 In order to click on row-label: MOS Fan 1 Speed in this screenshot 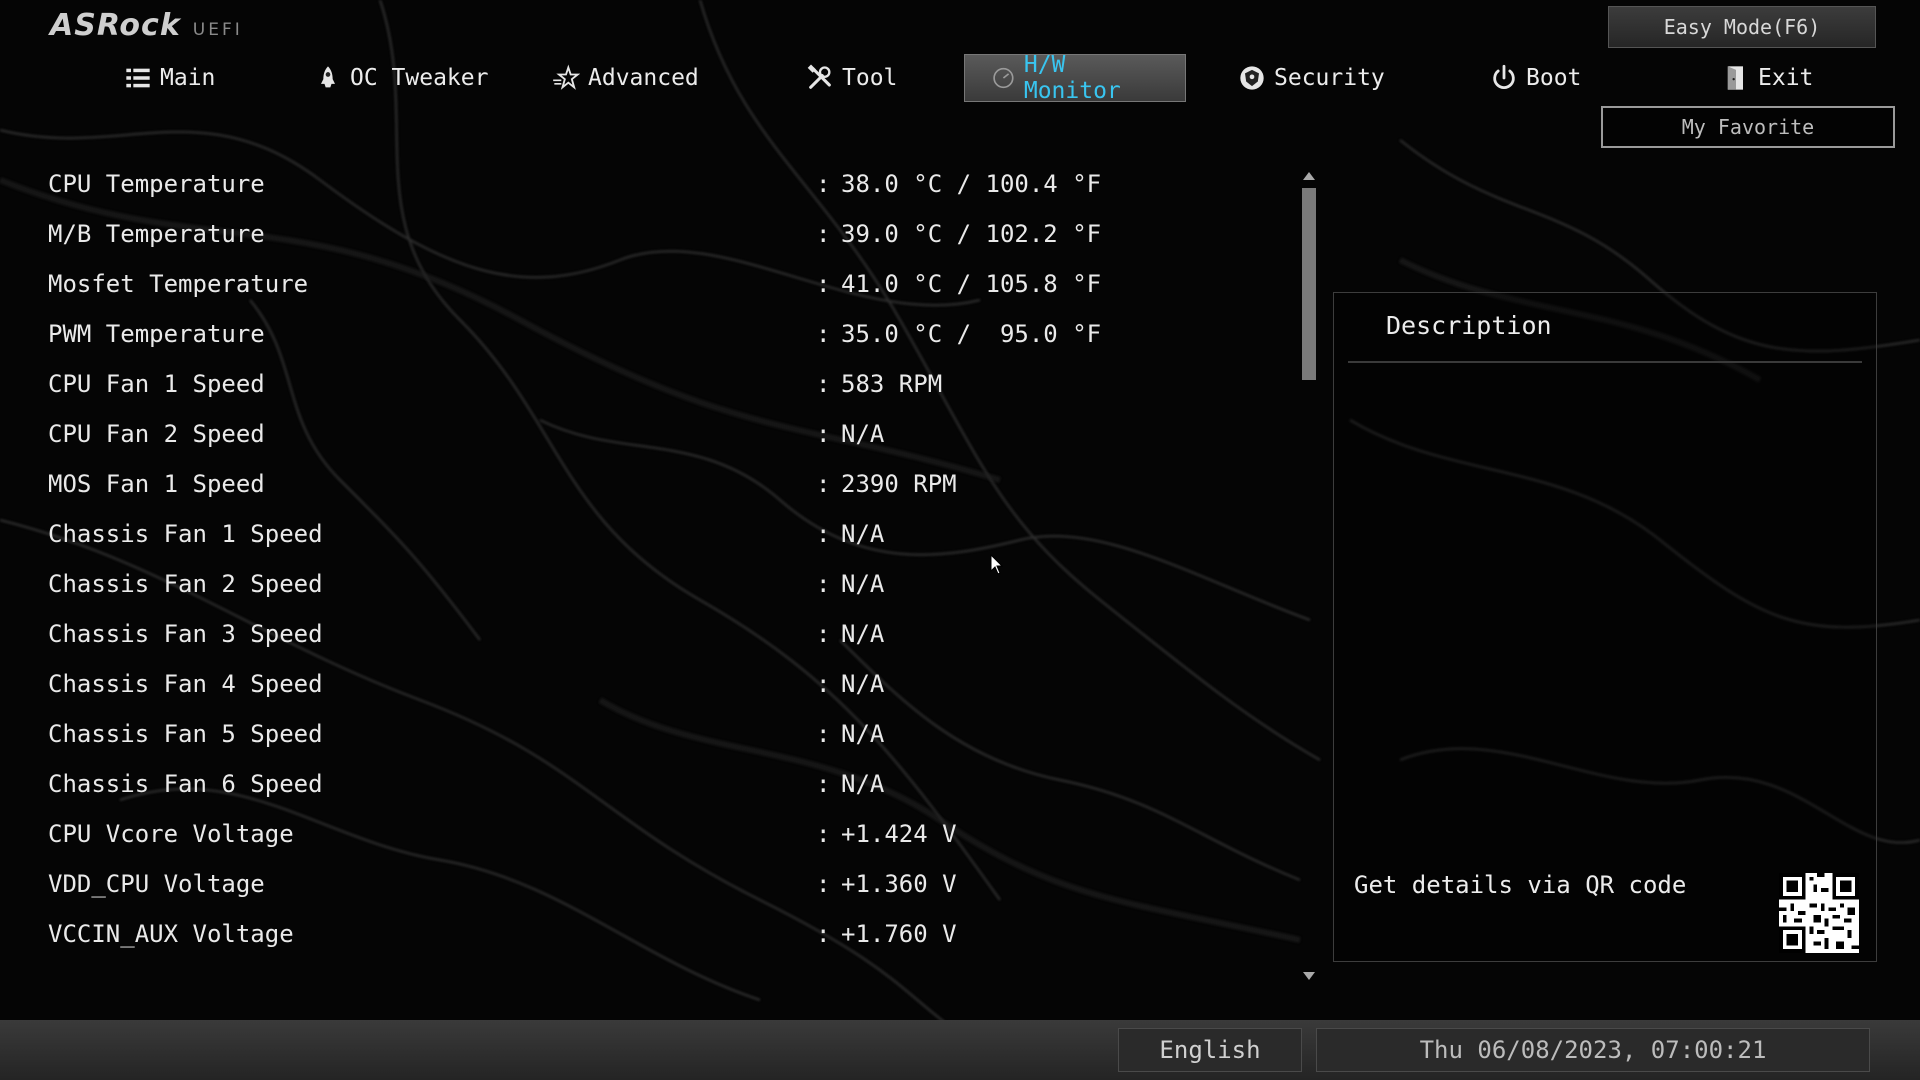, I will do `click(156, 484)`.